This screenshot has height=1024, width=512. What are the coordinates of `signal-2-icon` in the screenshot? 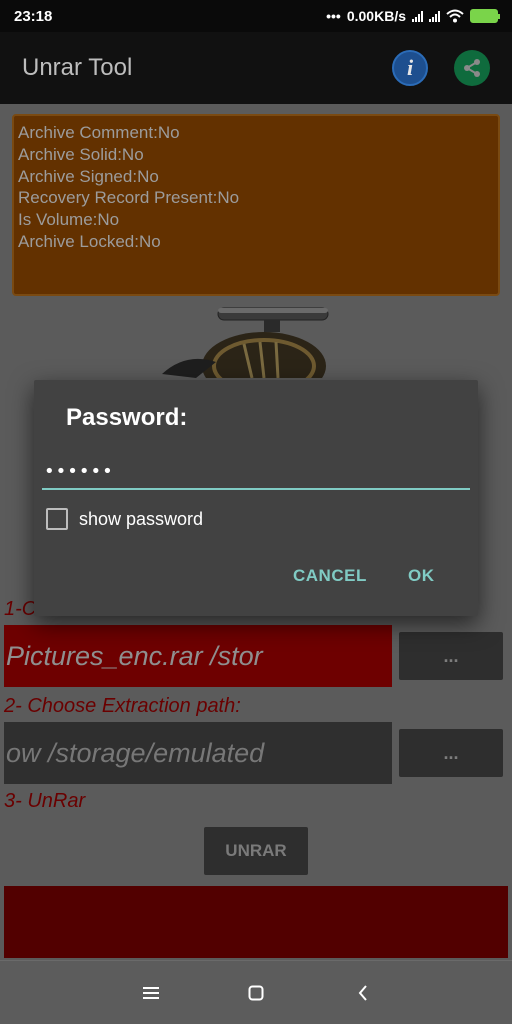 It's located at (434, 16).